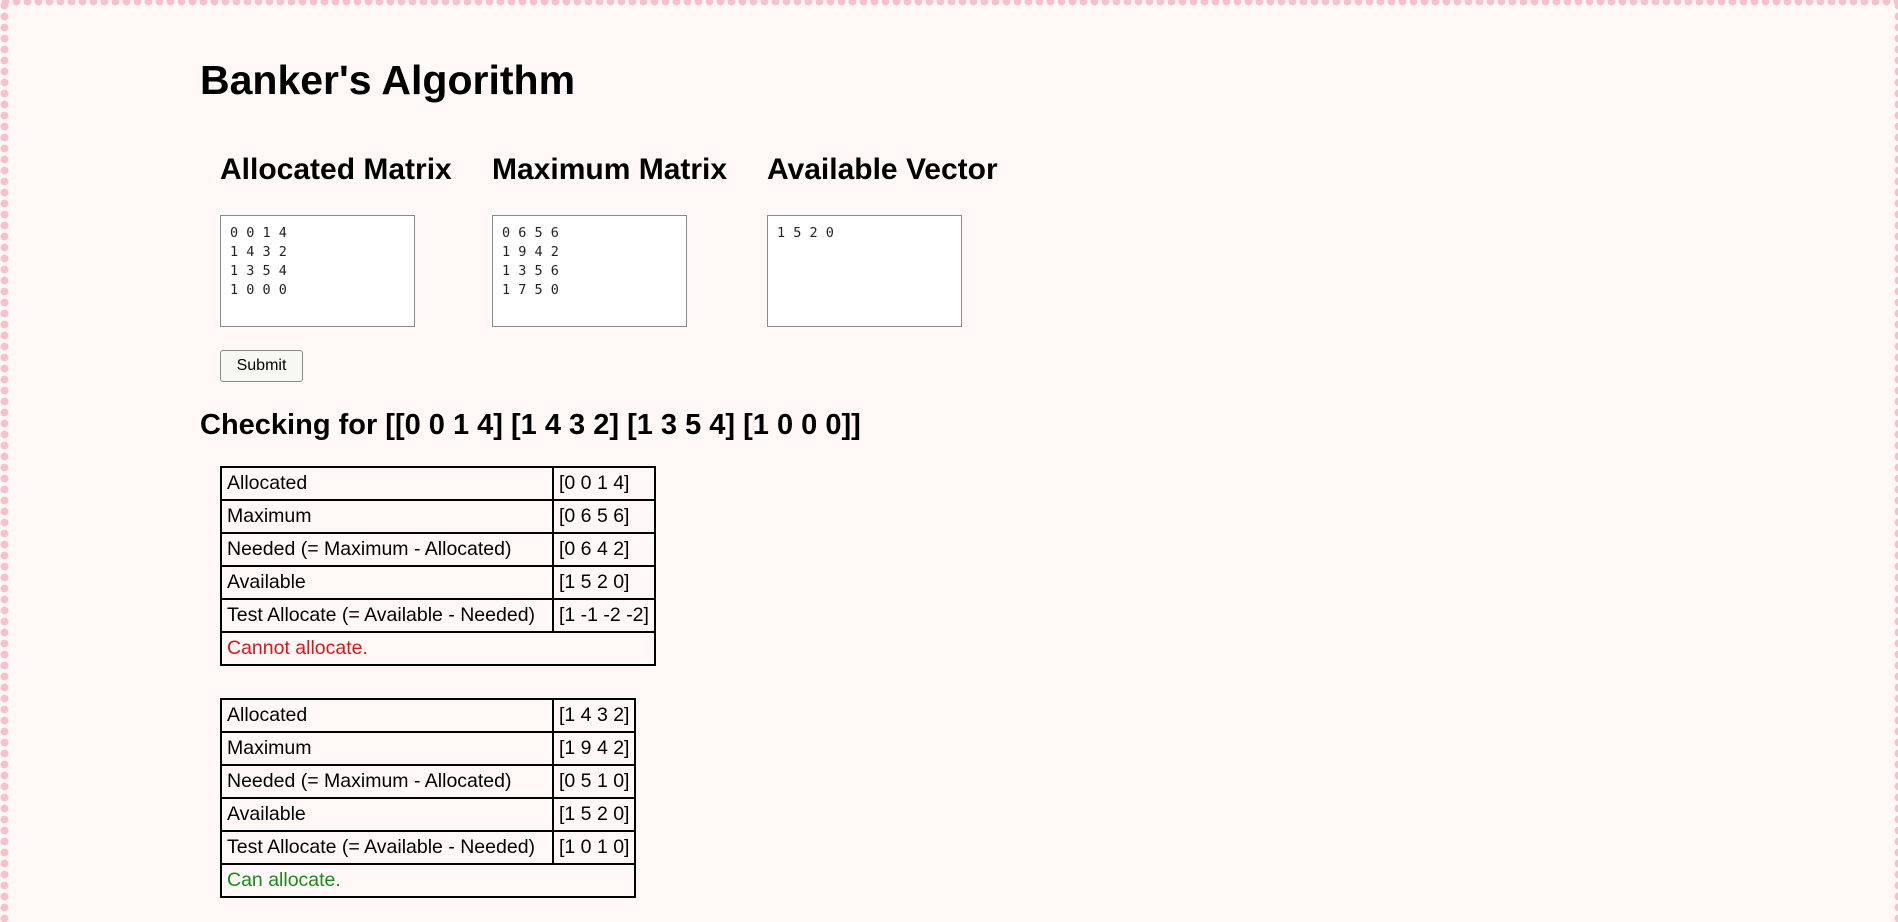  What do you see at coordinates (604, 549) in the screenshot?
I see `row-value: [0 6 4 2]` at bounding box center [604, 549].